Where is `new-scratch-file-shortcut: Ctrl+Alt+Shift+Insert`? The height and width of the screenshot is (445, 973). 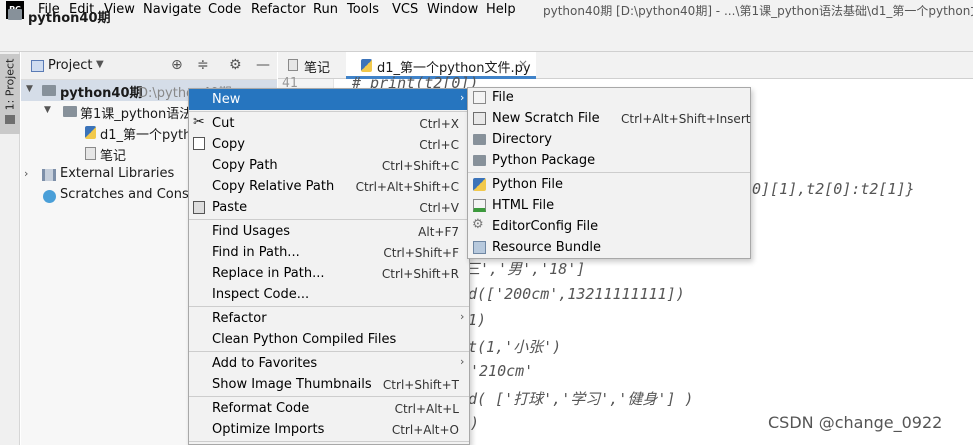
new-scratch-file-shortcut: Ctrl+Alt+Shift+Insert is located at coordinates (686, 119).